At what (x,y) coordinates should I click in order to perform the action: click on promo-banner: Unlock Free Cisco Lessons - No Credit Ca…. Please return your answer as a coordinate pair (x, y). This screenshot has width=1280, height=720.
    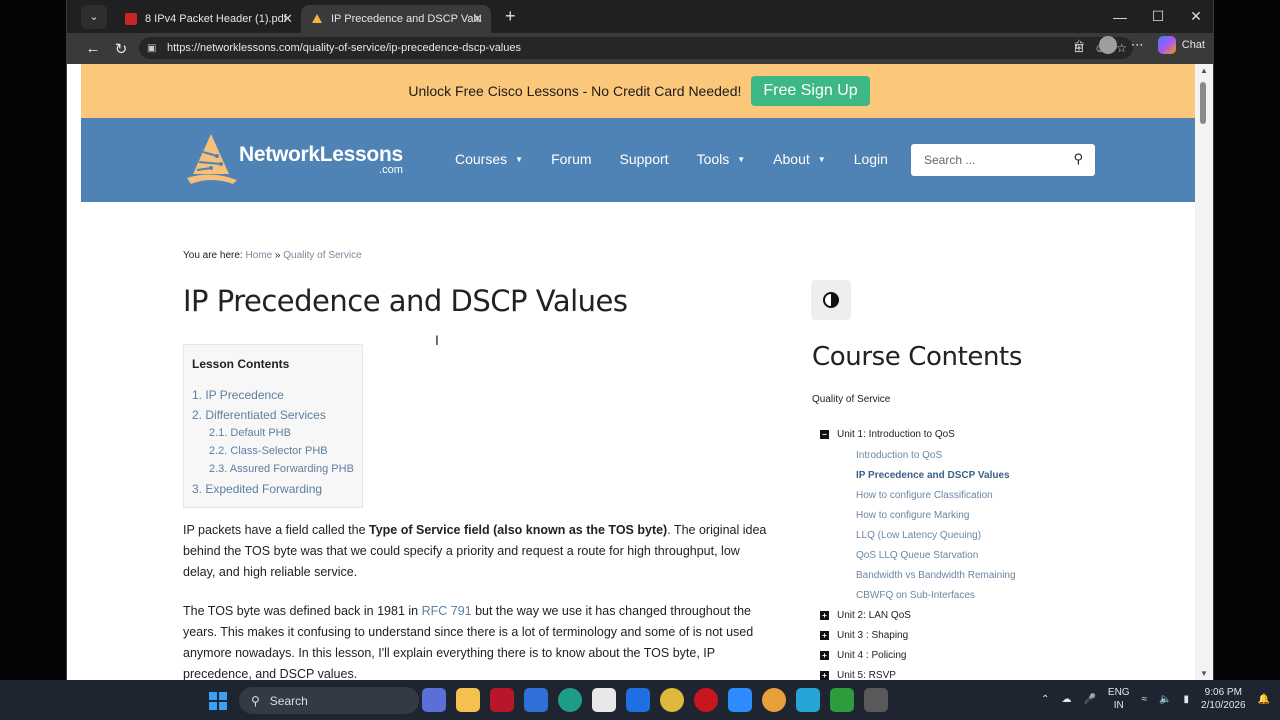
    Looking at the image, I should click on (639, 91).